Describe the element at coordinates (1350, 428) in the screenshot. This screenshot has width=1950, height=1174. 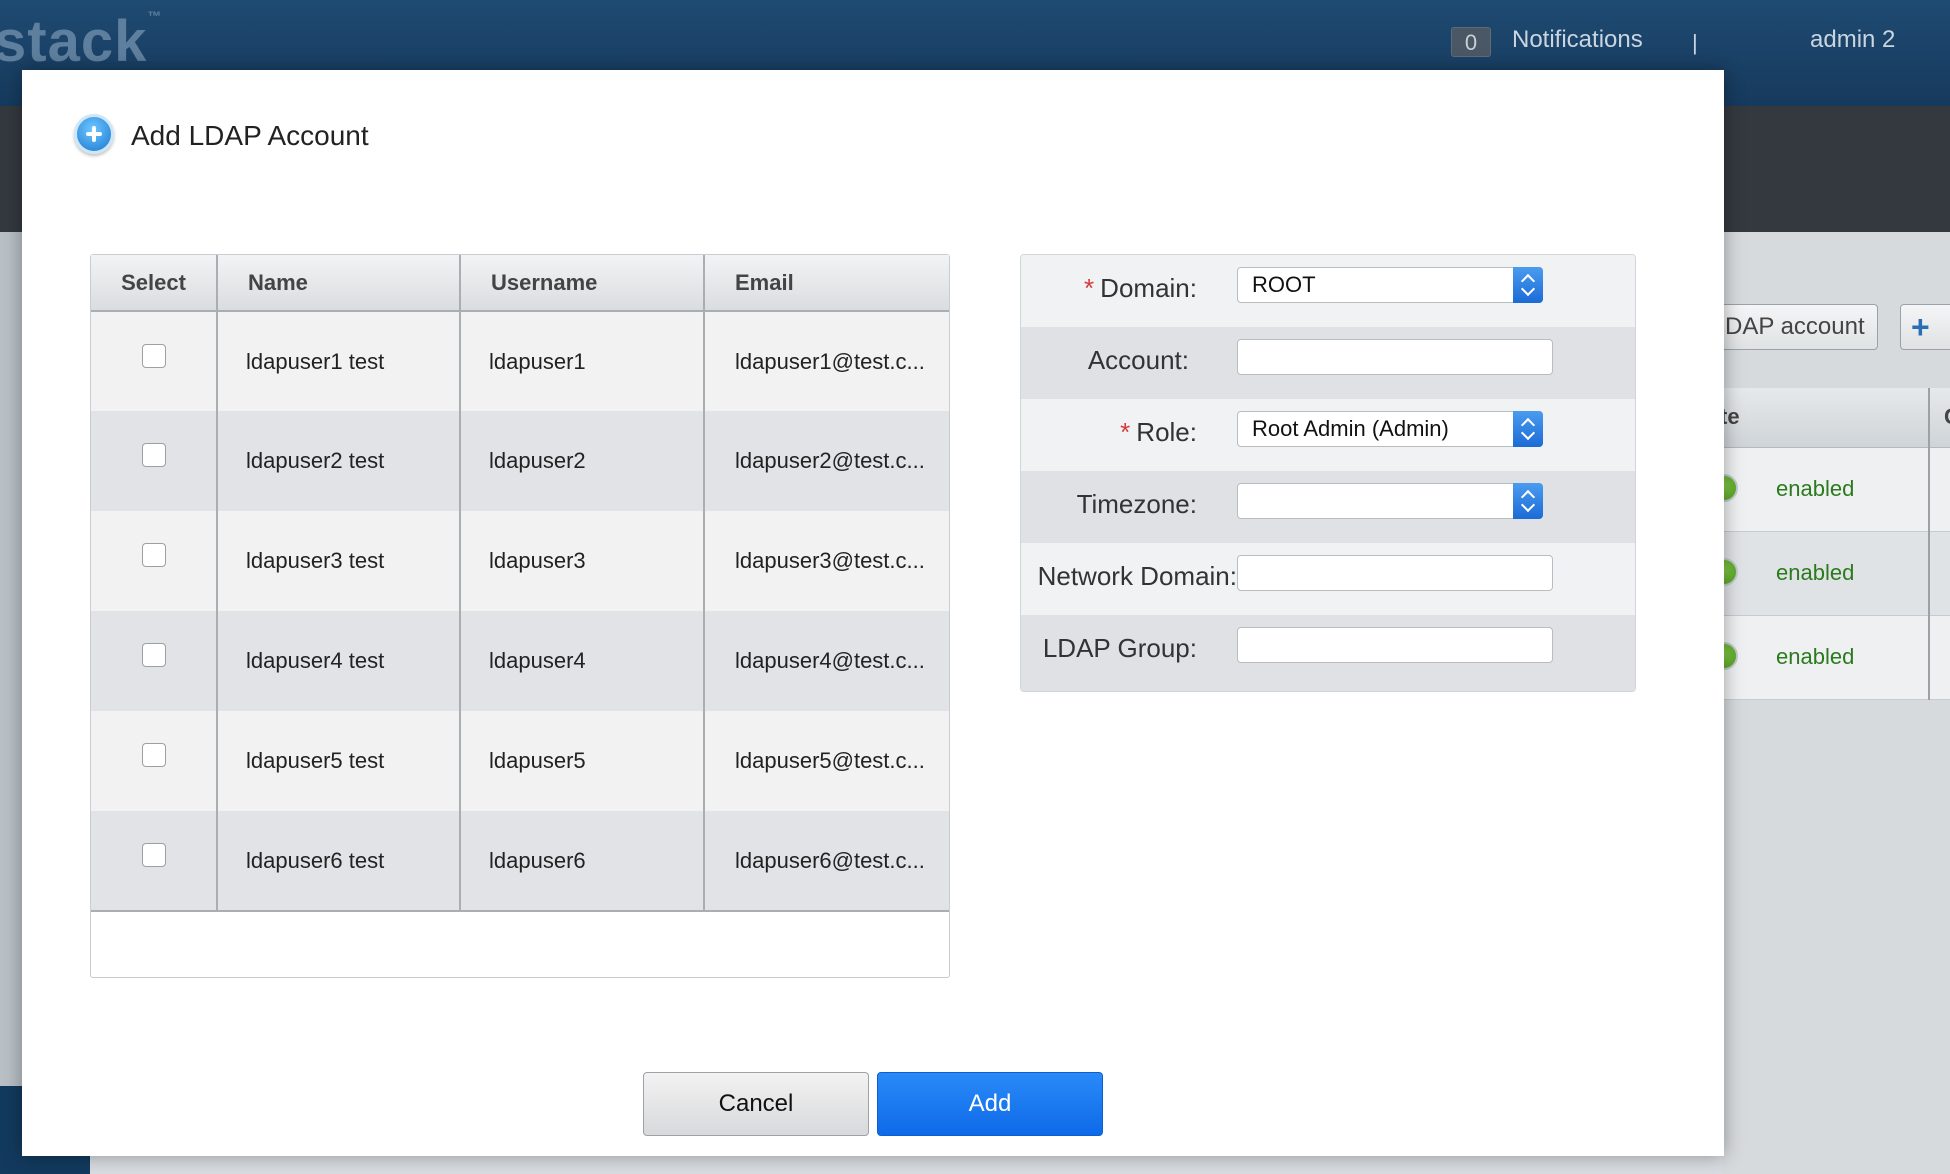
I see `role-select-value: Root Admin (Admin)` at that location.